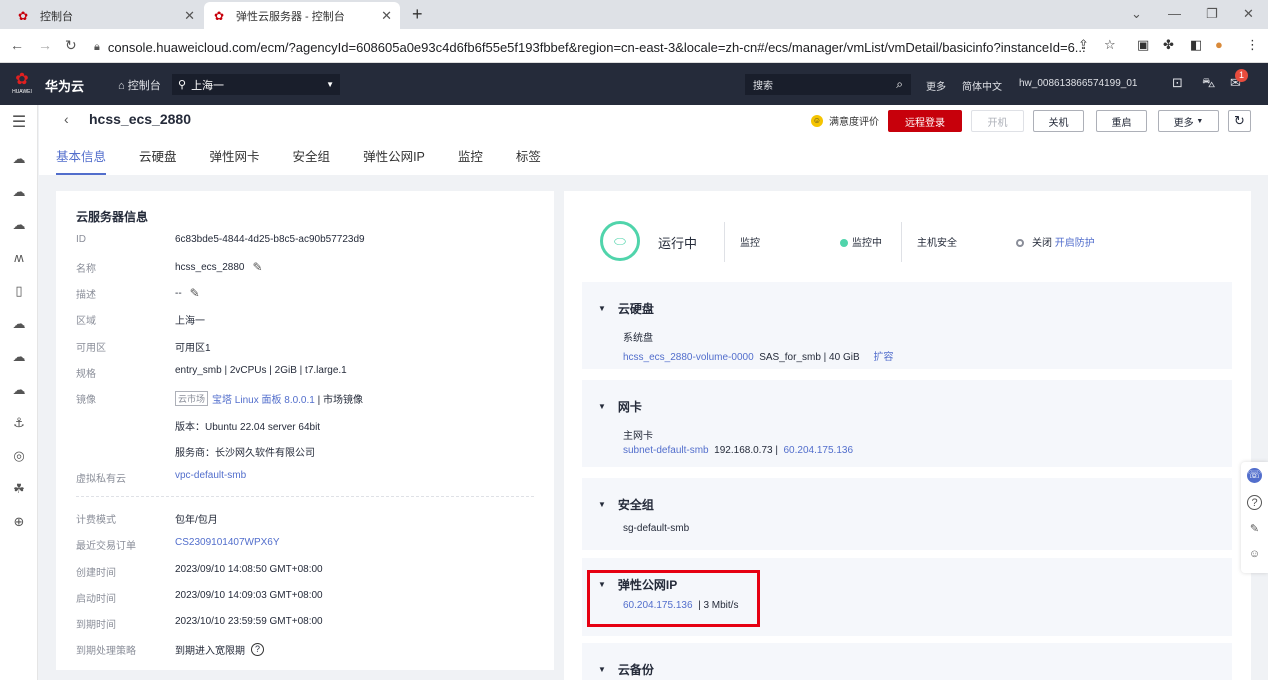  I want to click on anchor-icon: ⚓, so click(19, 423).